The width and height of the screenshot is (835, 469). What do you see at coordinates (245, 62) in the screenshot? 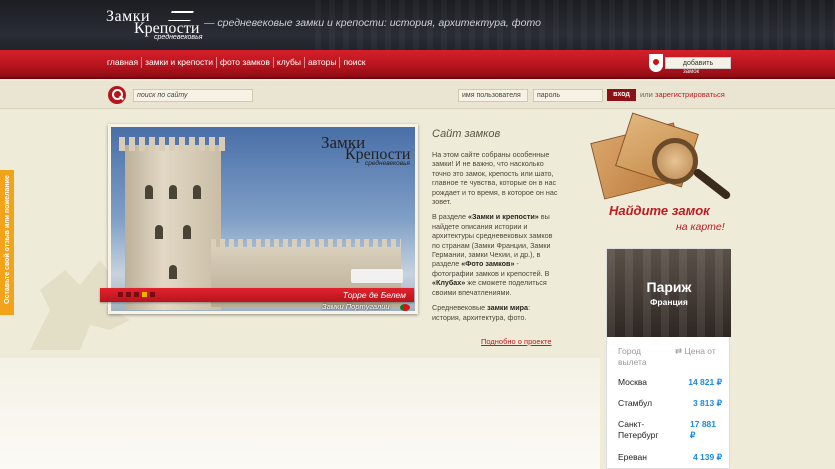
I see `nav-item-photos: фото замков` at bounding box center [245, 62].